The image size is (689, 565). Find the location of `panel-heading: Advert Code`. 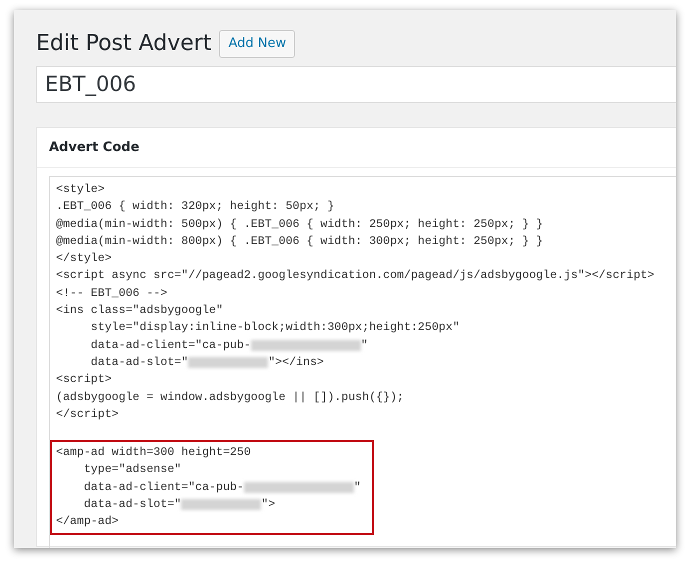

panel-heading: Advert Code is located at coordinates (356, 148).